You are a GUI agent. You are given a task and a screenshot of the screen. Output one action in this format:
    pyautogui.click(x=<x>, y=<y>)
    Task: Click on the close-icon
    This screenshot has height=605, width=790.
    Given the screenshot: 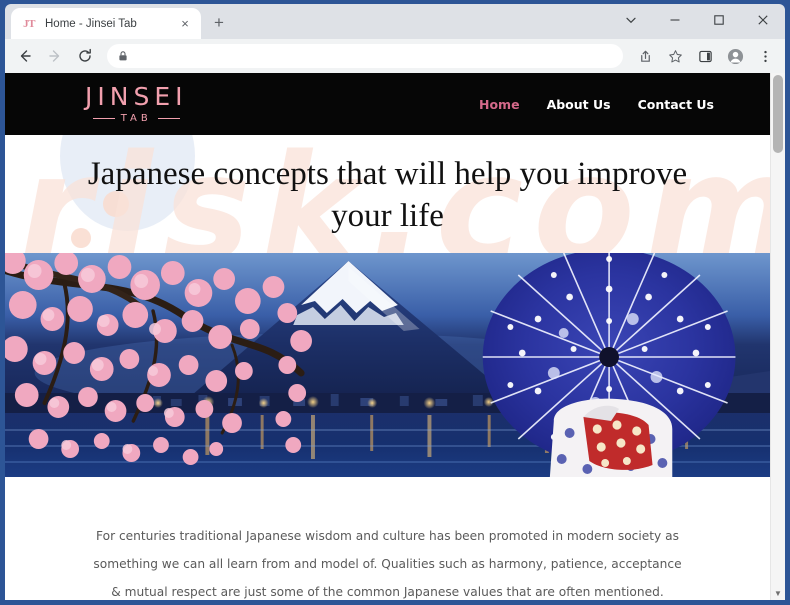 What is the action you would take?
    pyautogui.click(x=763, y=20)
    